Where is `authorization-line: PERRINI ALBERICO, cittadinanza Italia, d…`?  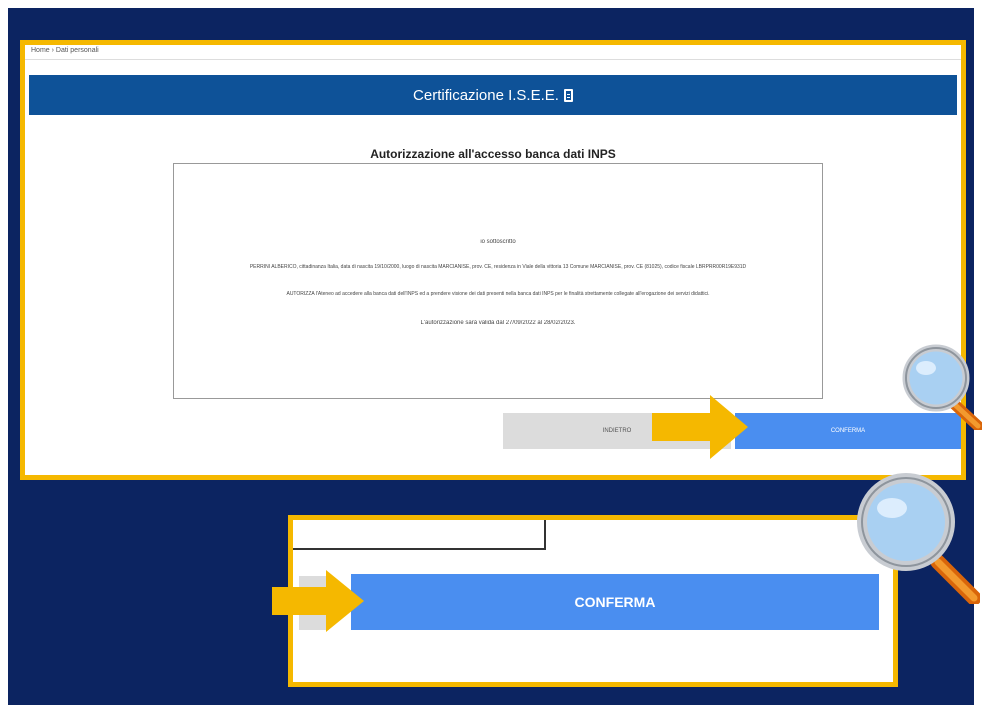 authorization-line: PERRINI ALBERICO, cittadinanza Italia, d… is located at coordinates (498, 267).